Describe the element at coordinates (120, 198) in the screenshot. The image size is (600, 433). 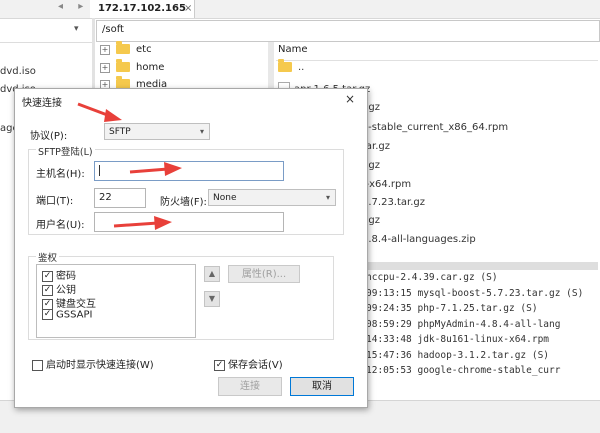
I see `port-input: 22` at that location.